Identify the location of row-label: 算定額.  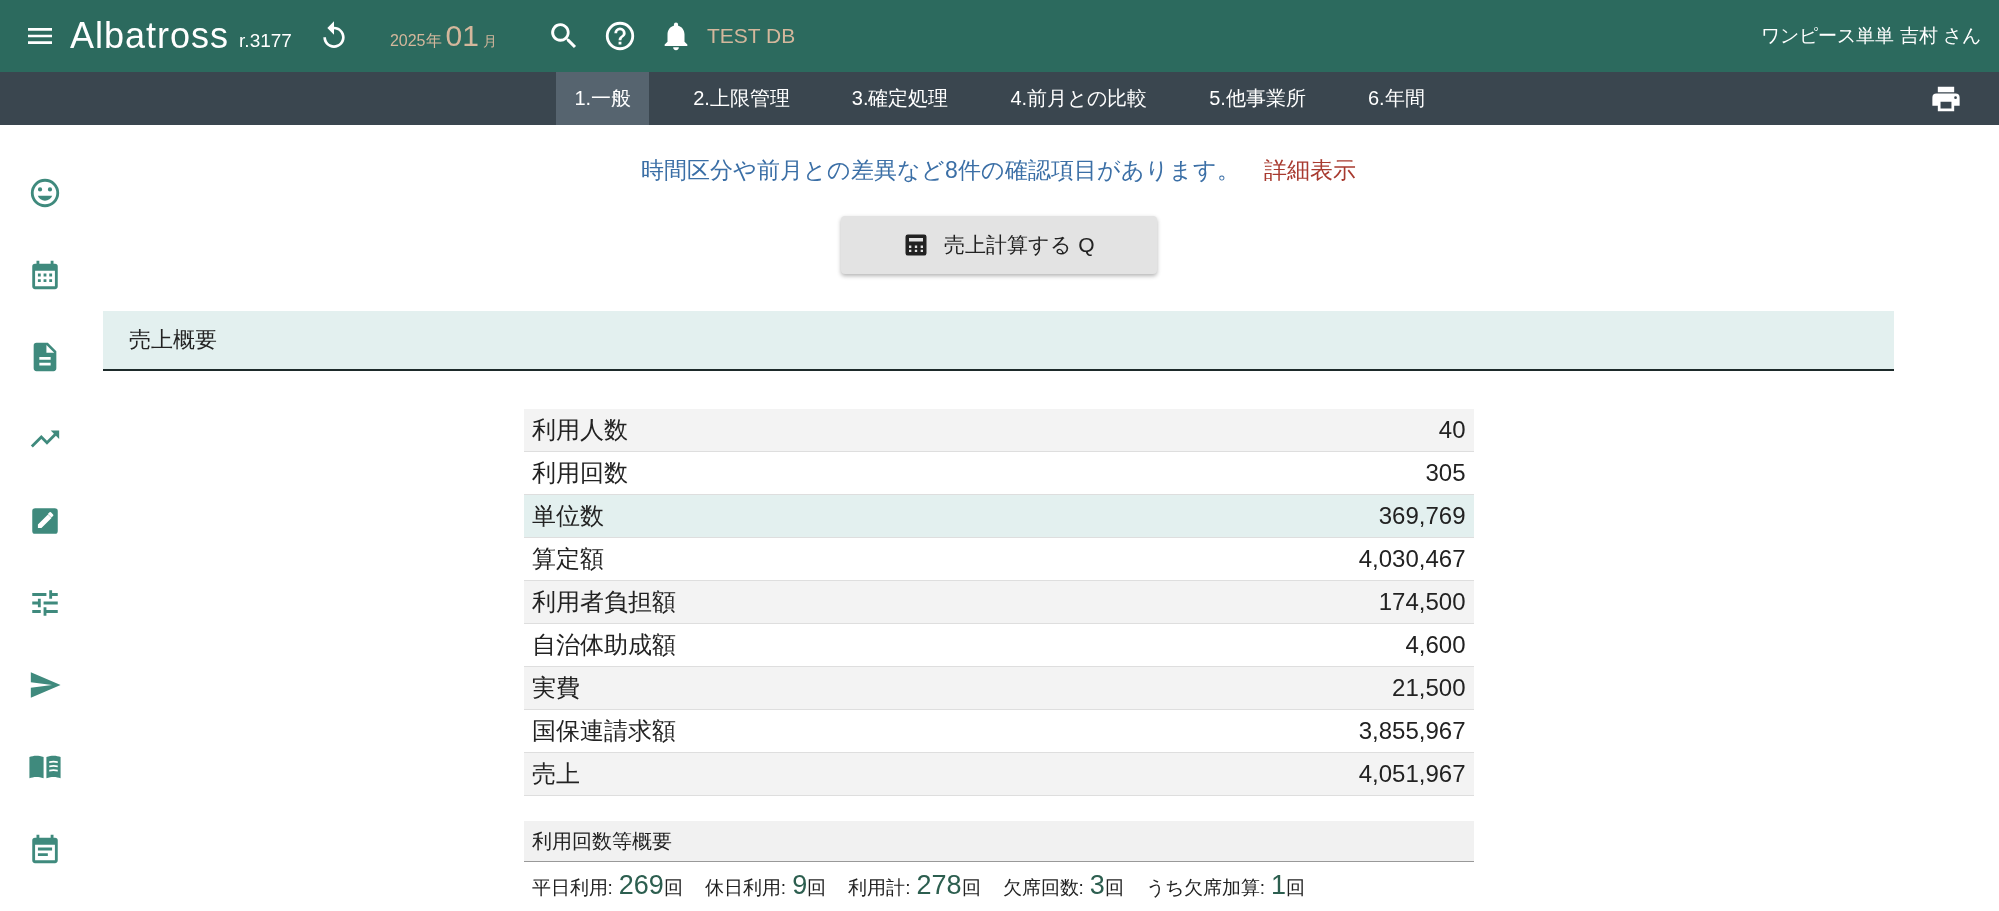
(567, 559).